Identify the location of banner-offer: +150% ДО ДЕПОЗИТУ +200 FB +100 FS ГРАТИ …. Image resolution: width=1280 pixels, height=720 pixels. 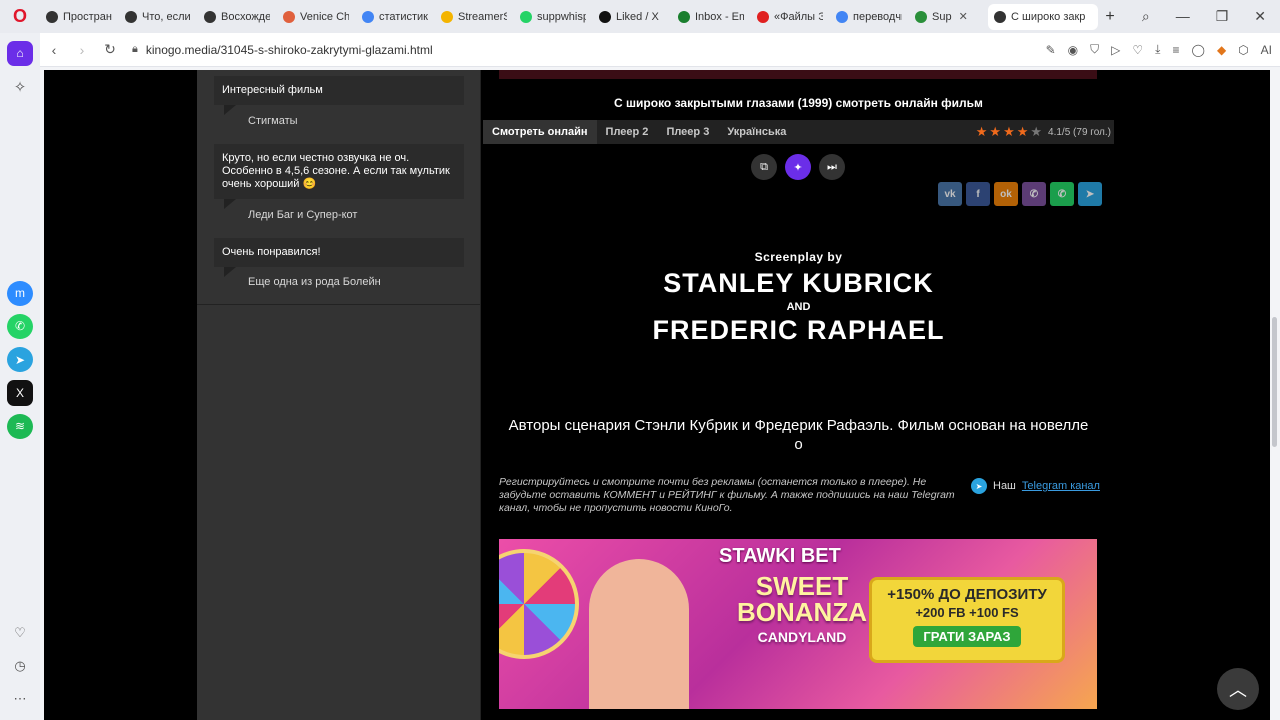
(967, 620).